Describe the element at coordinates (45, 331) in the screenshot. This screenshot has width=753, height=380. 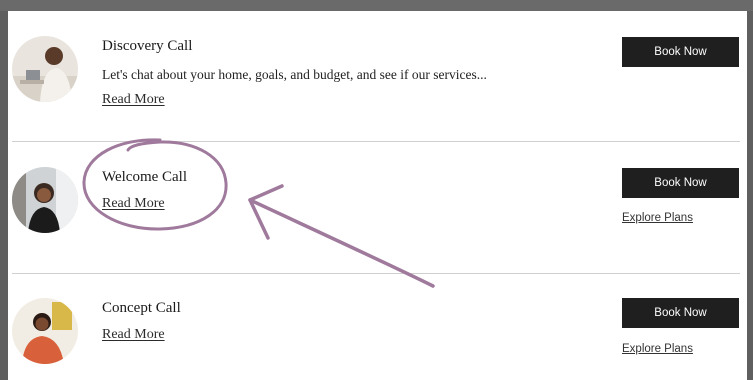
I see `concept-call-avatar` at that location.